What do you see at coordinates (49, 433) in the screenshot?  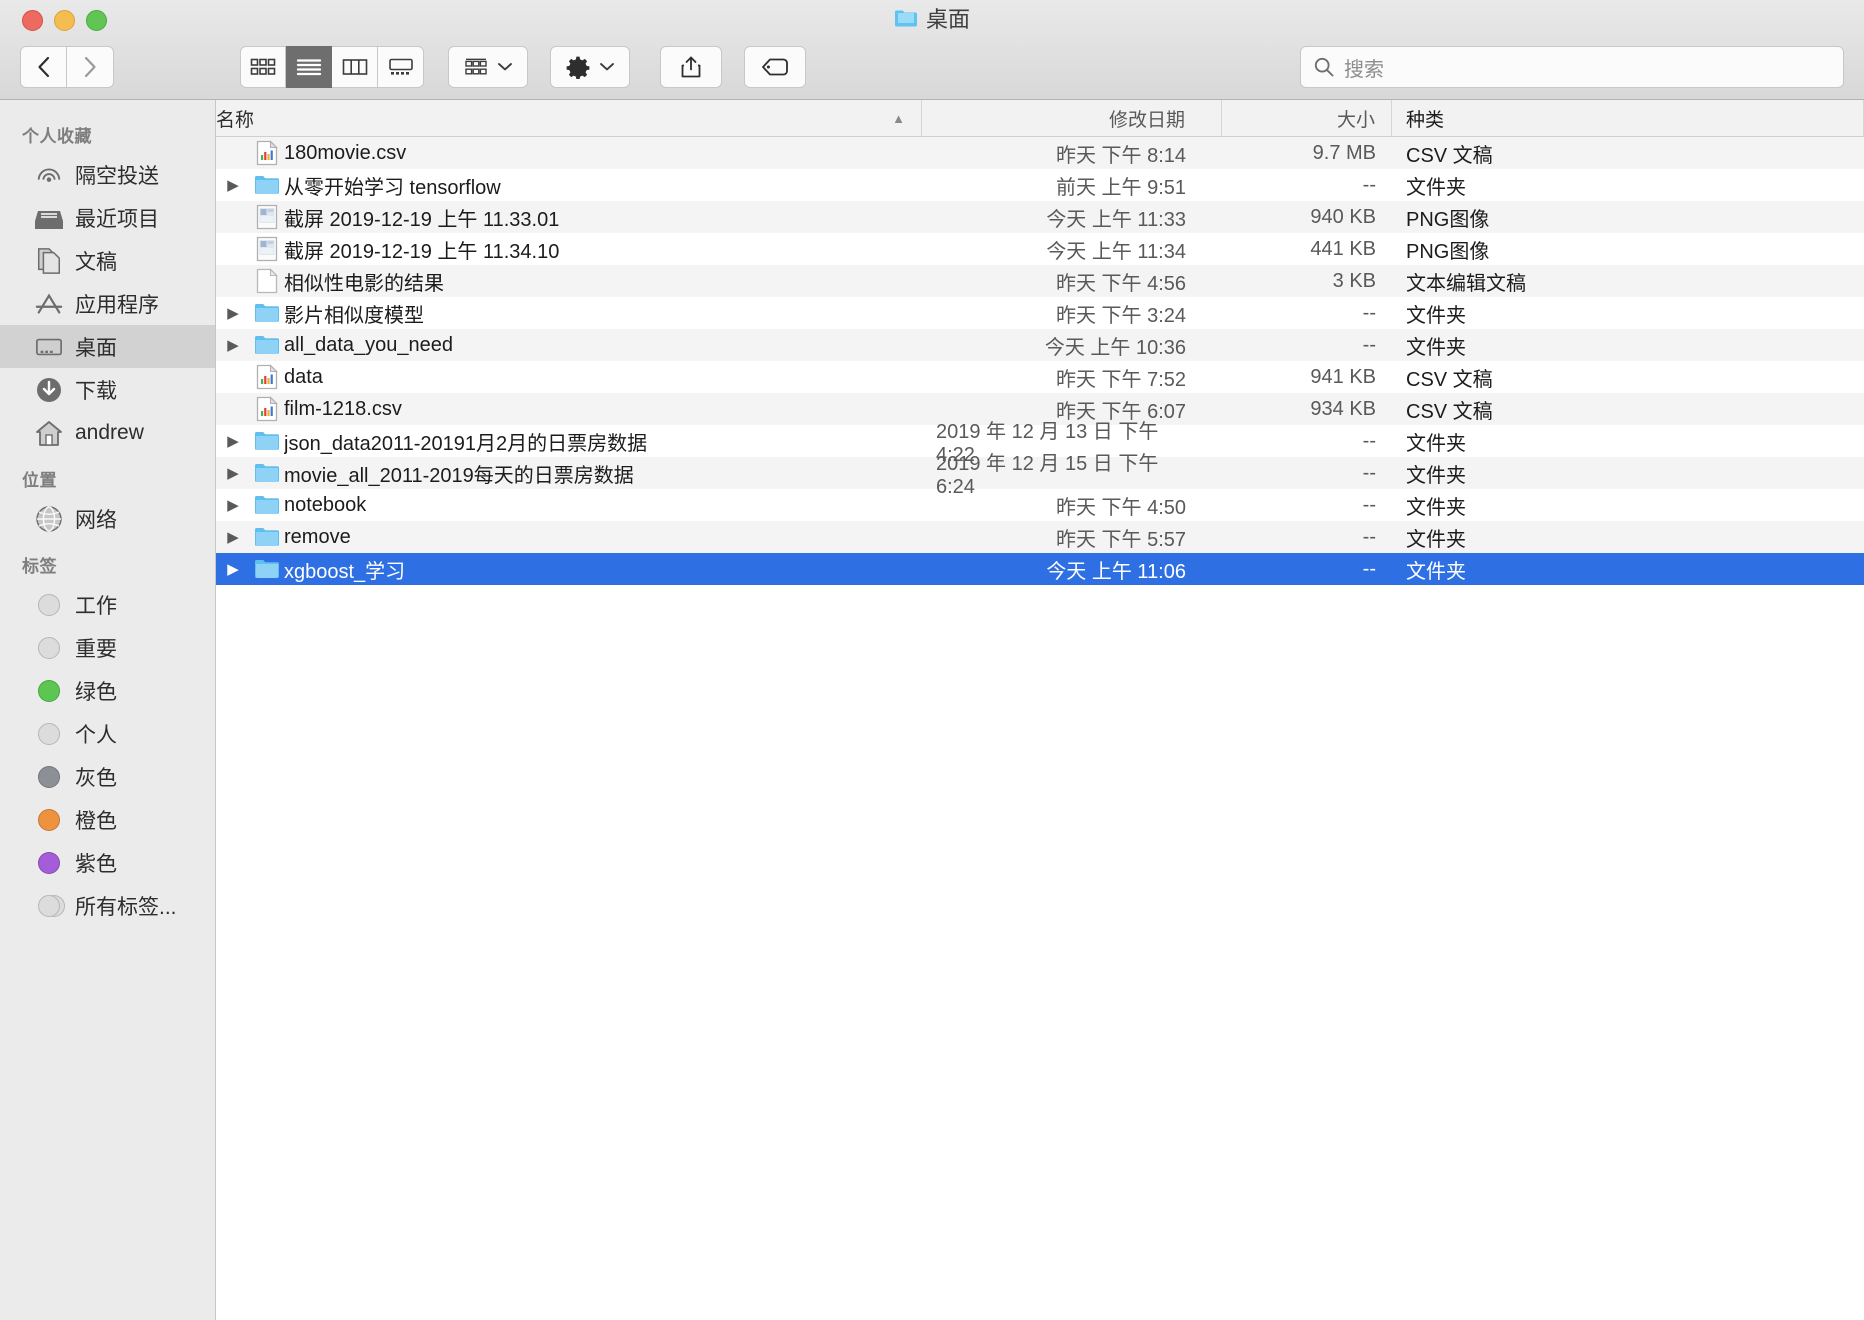 I see `home-icon` at bounding box center [49, 433].